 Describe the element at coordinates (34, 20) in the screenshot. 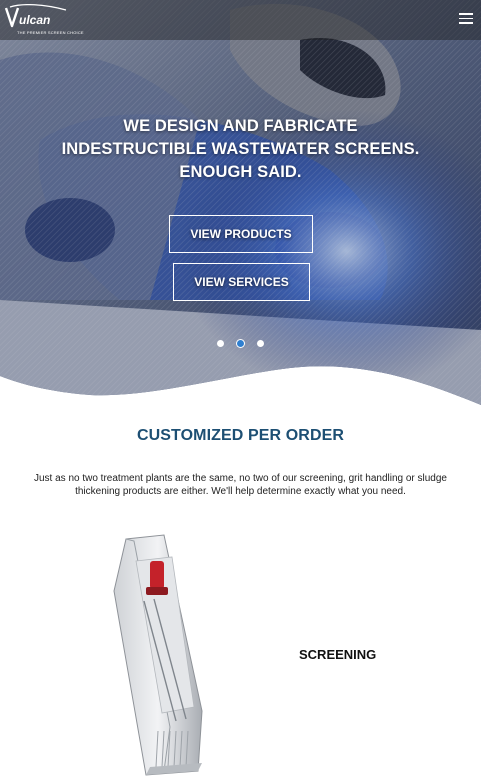

I see `svg-text: ulcan` at that location.